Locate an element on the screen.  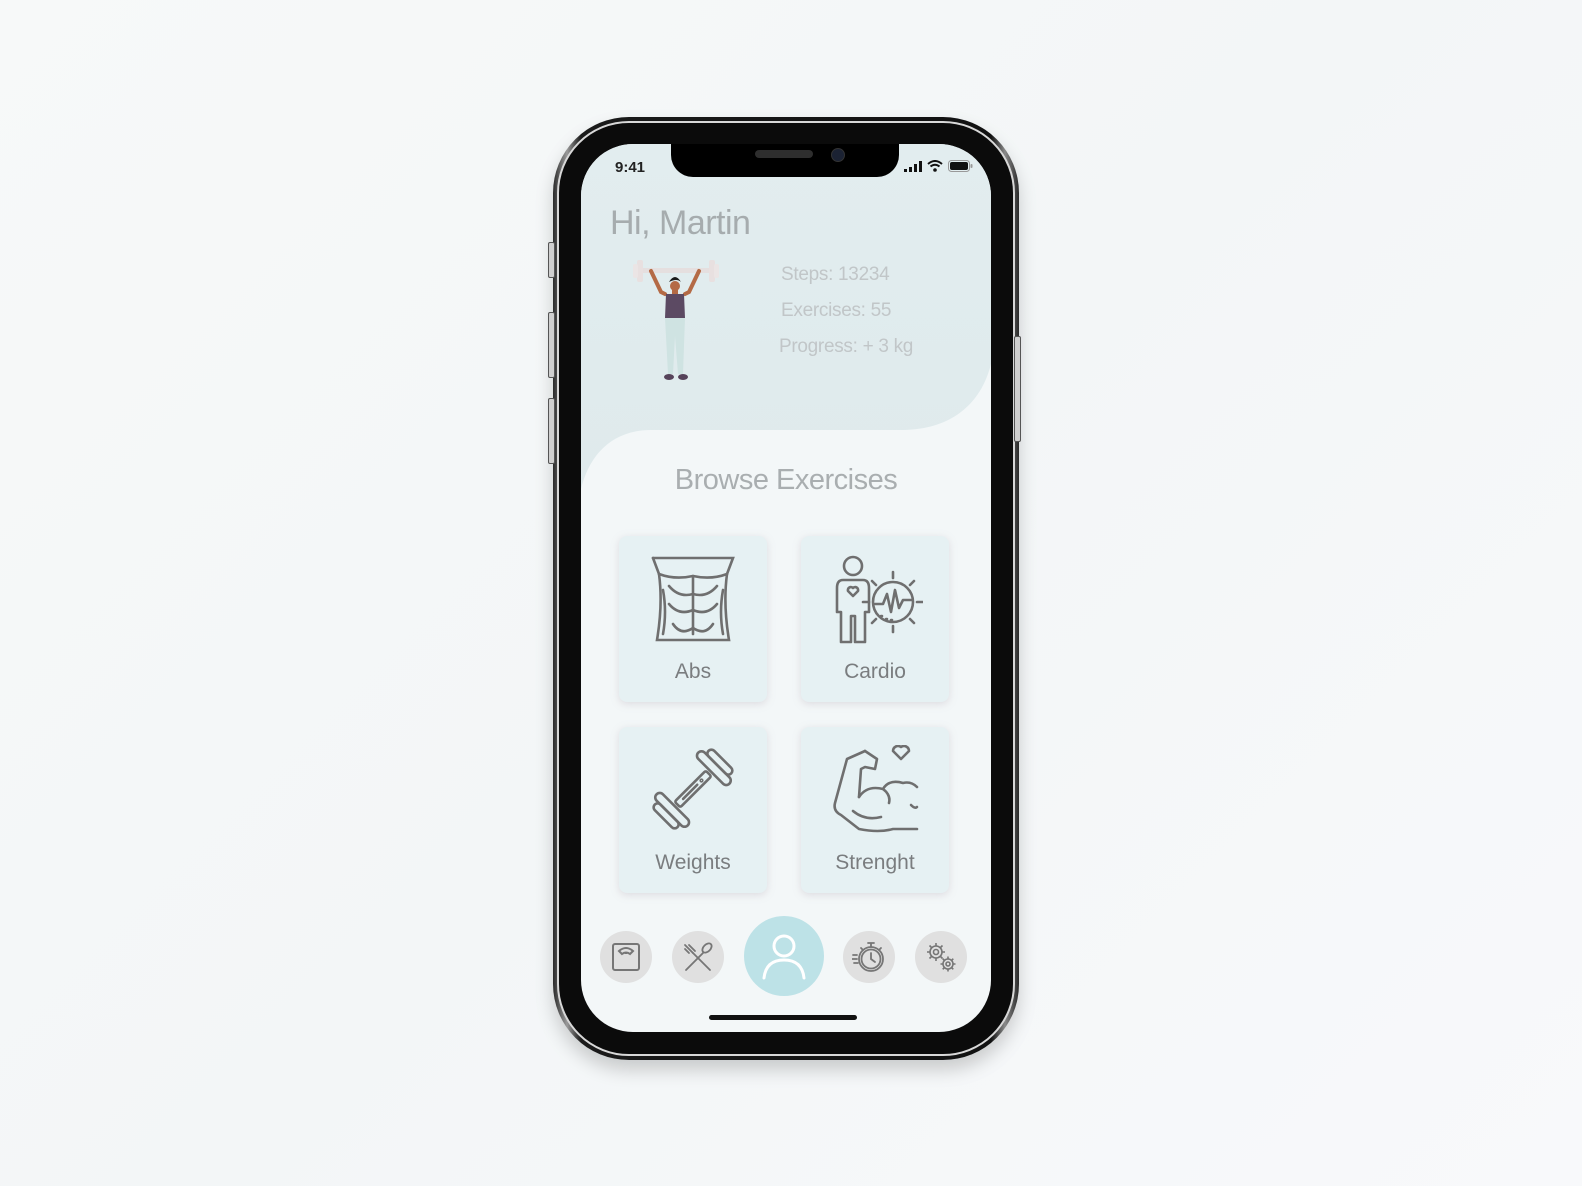
category-label-abs: Abs is located at coordinates (693, 671).